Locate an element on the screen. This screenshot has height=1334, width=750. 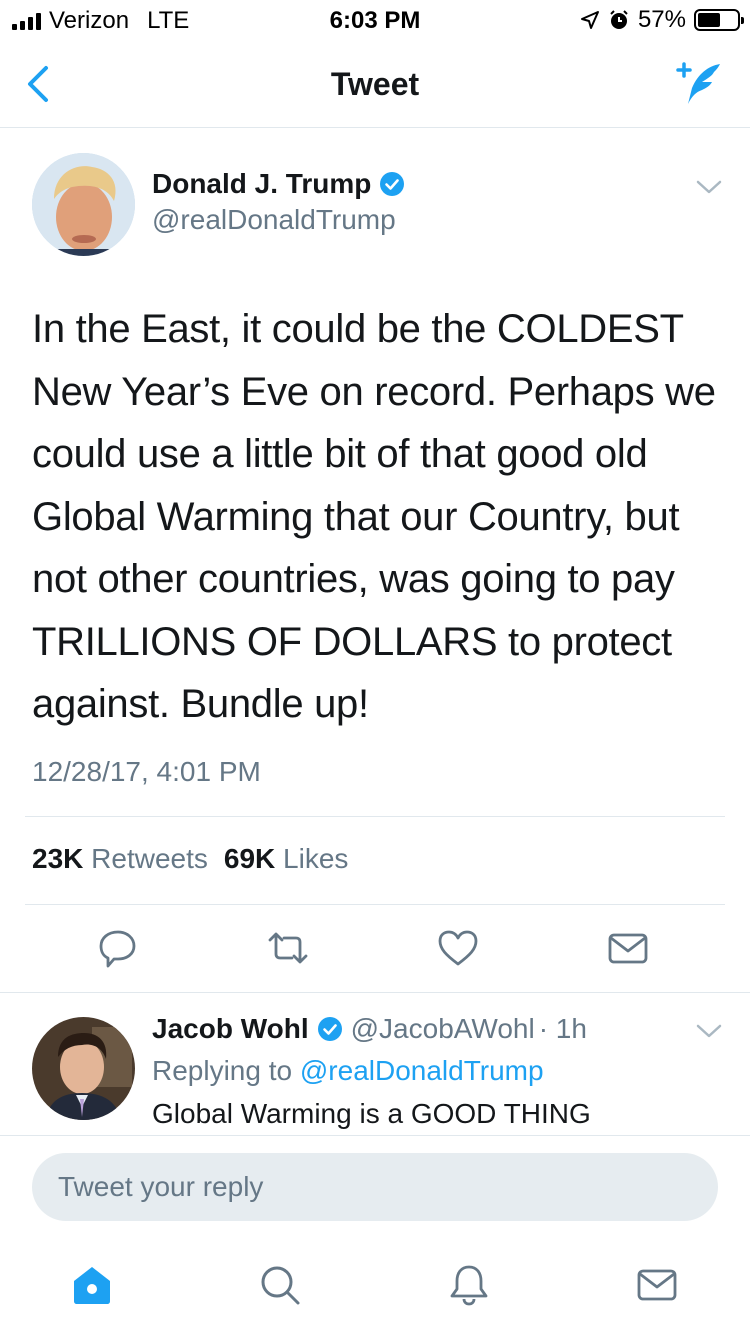
likes-count: 69K is located at coordinates (249, 858).